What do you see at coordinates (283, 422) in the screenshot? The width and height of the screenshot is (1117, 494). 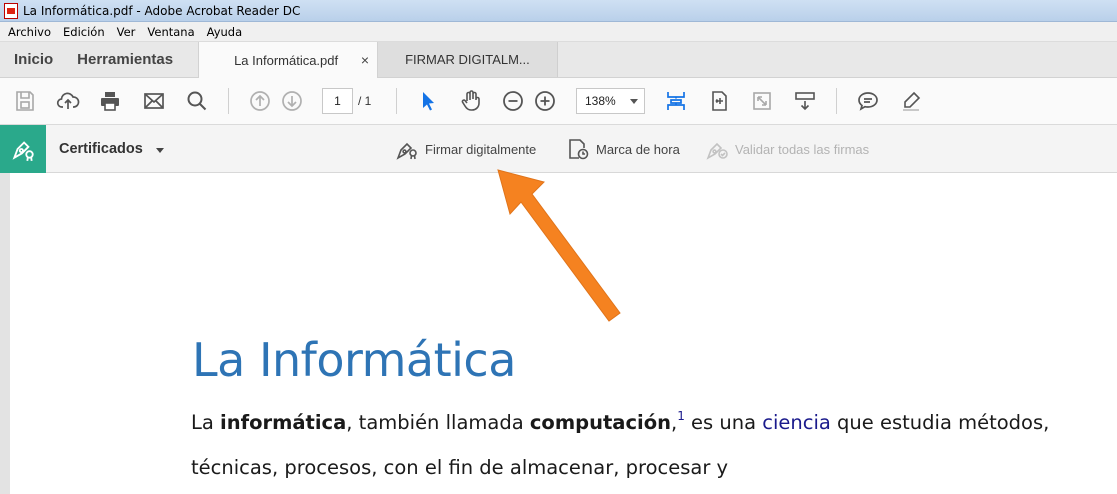 I see `bold-term-informatica: informática` at bounding box center [283, 422].